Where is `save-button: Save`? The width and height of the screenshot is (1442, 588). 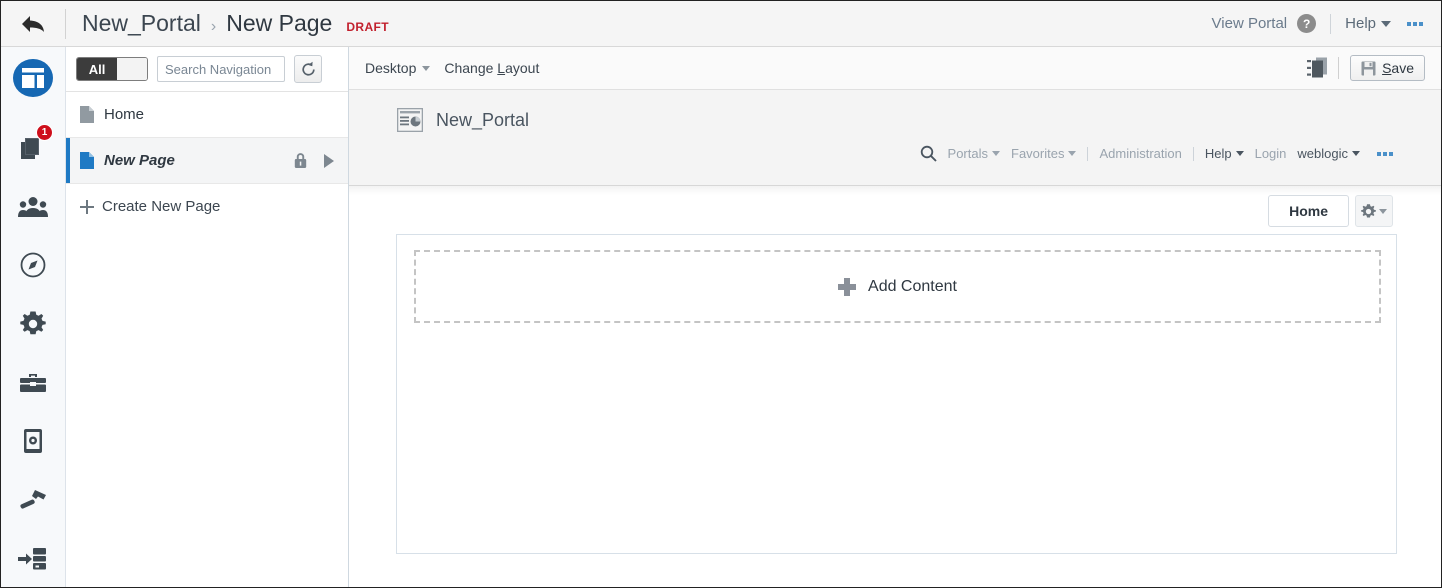
save-button: Save is located at coordinates (1387, 68).